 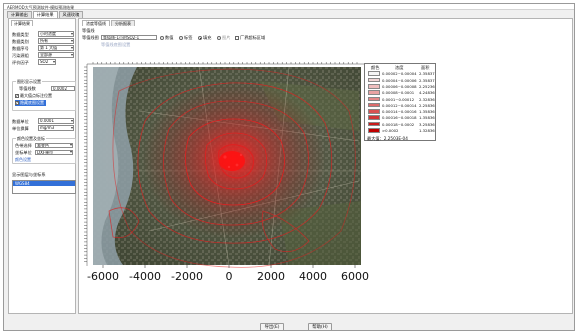 What do you see at coordinates (23, 152) in the screenshot?
I see `coord-unit-label: 坐标单位` at bounding box center [23, 152].